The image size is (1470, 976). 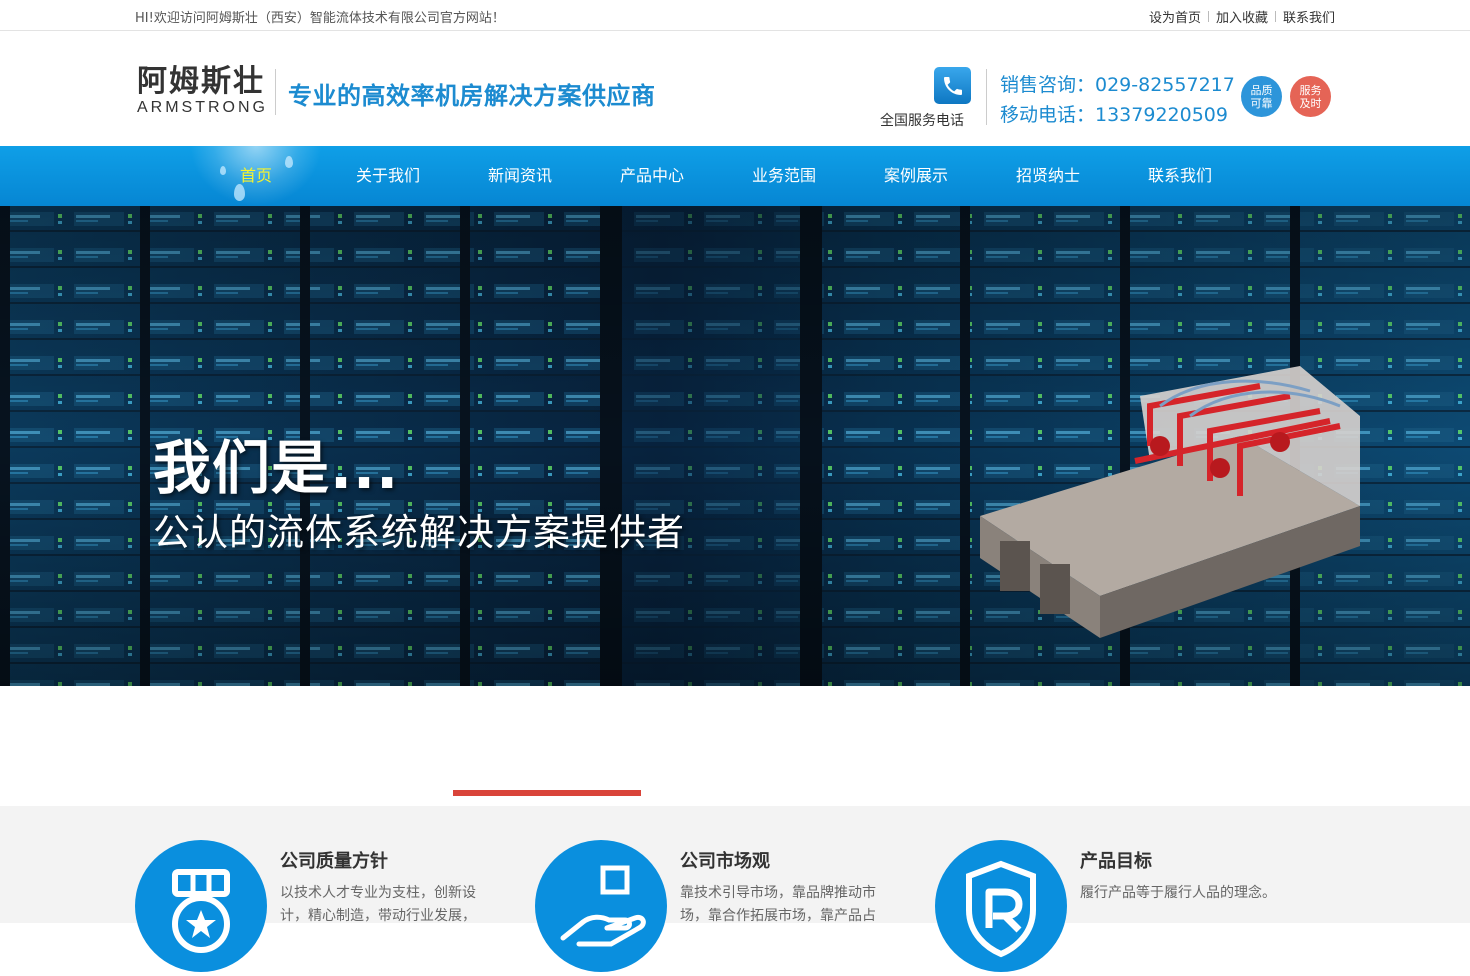 What do you see at coordinates (1310, 103) in the screenshot?
I see `badge-text: 及时` at bounding box center [1310, 103].